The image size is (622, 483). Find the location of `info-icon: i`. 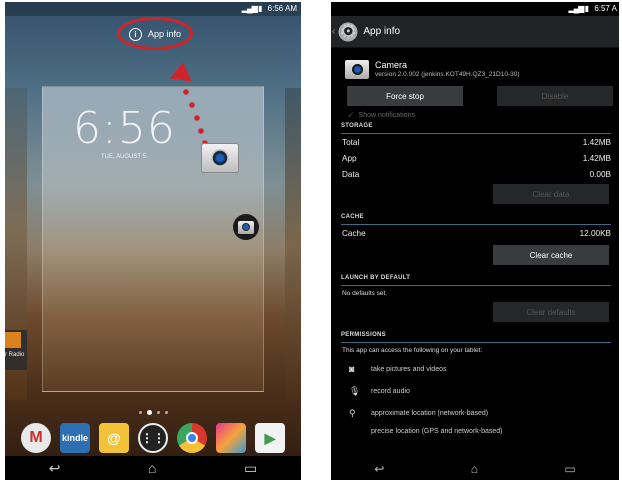

info-icon: i is located at coordinates (135, 34).